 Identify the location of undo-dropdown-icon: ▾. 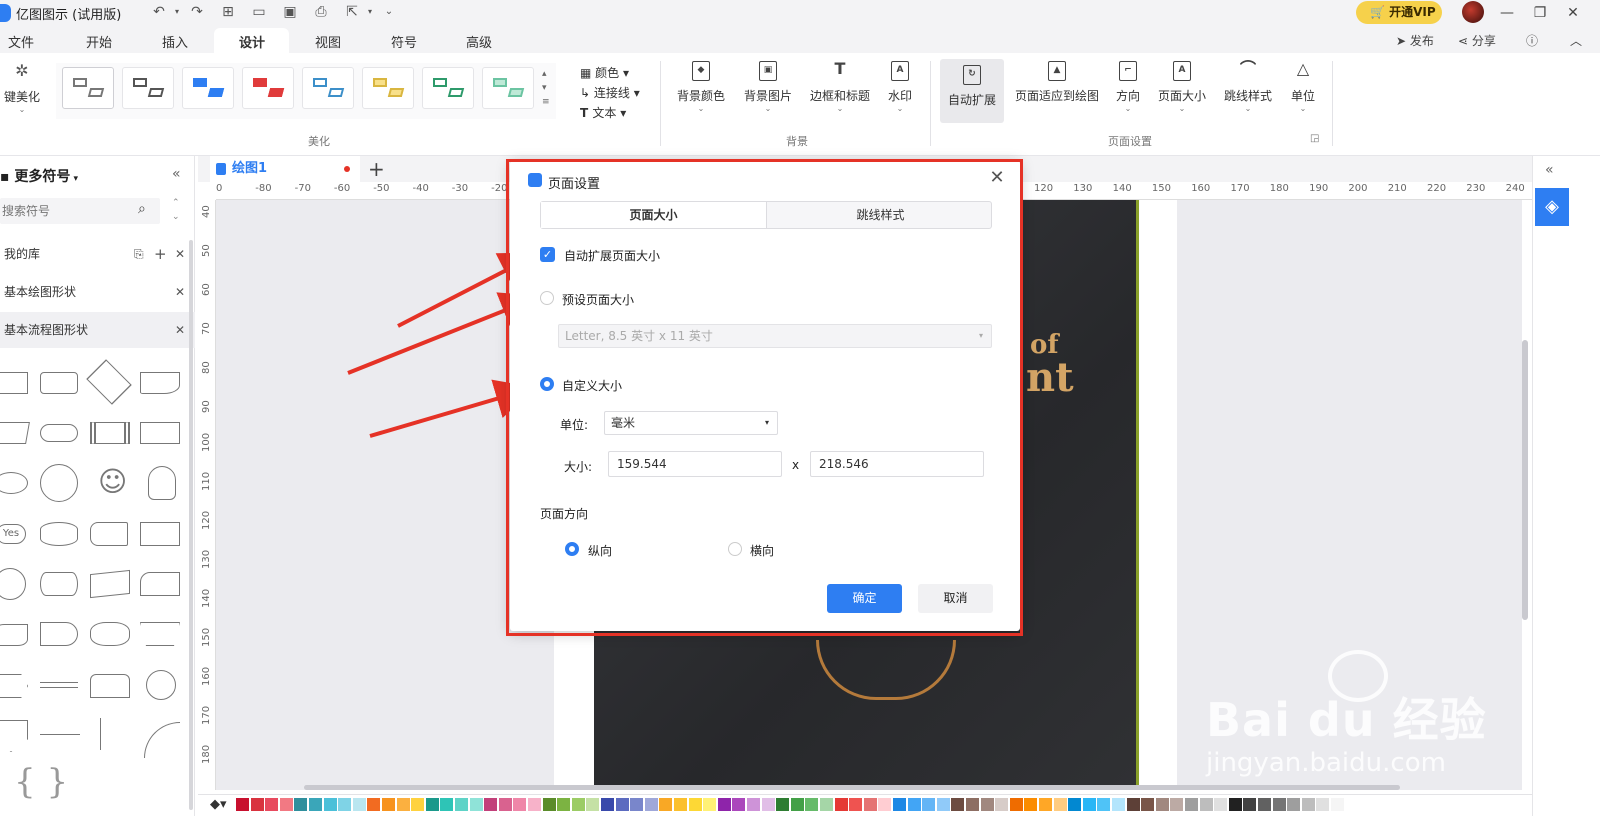
(177, 12).